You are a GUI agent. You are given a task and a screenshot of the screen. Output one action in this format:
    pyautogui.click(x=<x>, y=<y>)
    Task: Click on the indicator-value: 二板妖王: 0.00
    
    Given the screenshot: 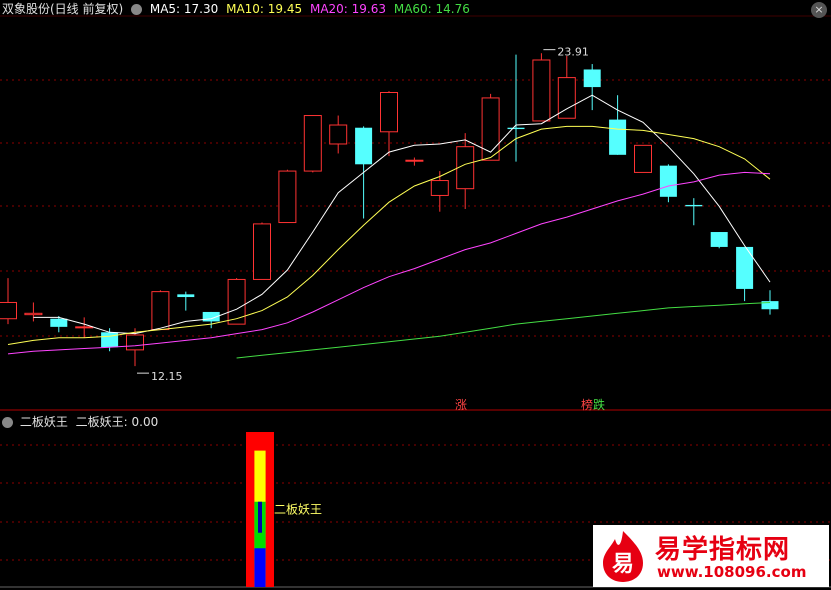 What is the action you would take?
    pyautogui.click(x=117, y=422)
    